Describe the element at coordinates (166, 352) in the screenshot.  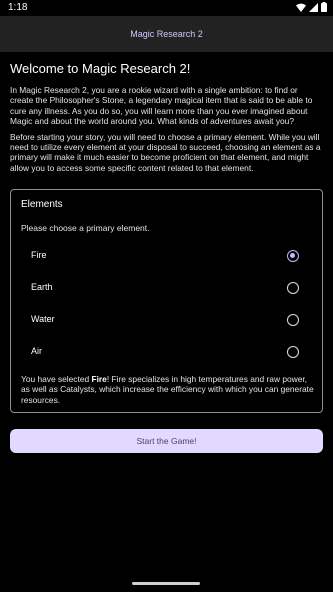
I see `element-option-air: Air` at that location.